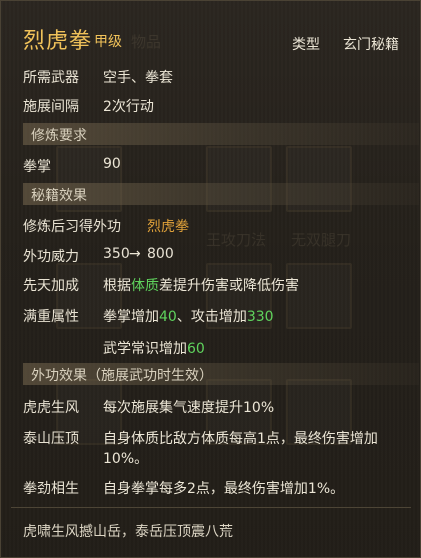 This screenshot has height=558, width=421. I want to click on skill-type-value: 玄门秘籍, so click(371, 45).